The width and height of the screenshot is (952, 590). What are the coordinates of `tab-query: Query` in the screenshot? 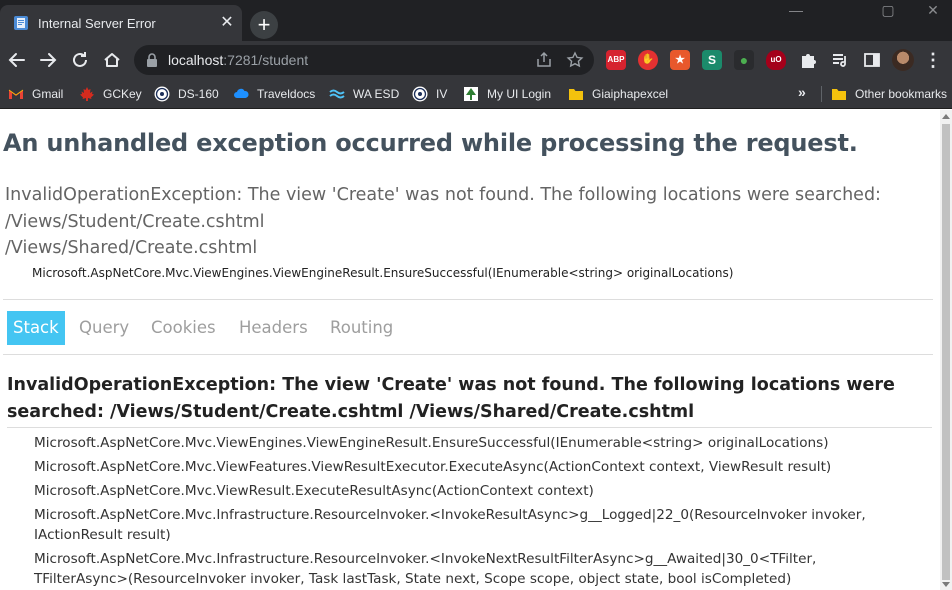 It's located at (104, 328).